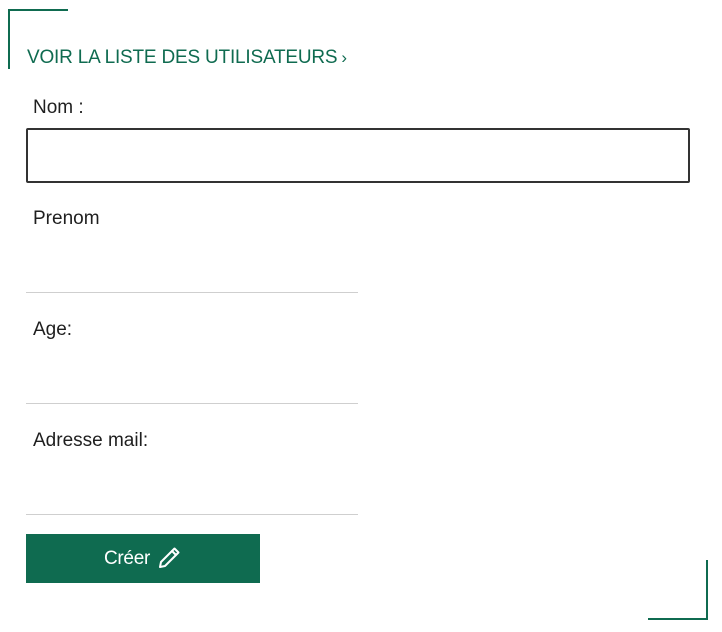  Describe the element at coordinates (182, 57) in the screenshot. I see `view-users-list-label: VOIR LA LISTE DES UTILISATEURS` at that location.